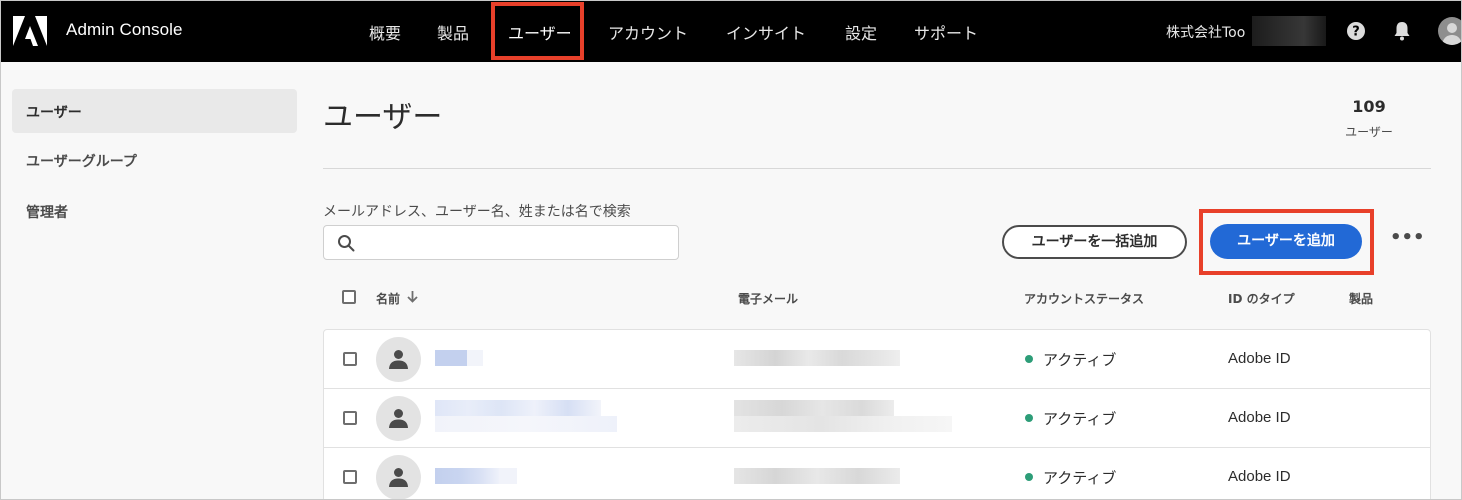 The width and height of the screenshot is (1462, 500). Describe the element at coordinates (766, 32) in the screenshot. I see `nav-insights: インサイト` at that location.